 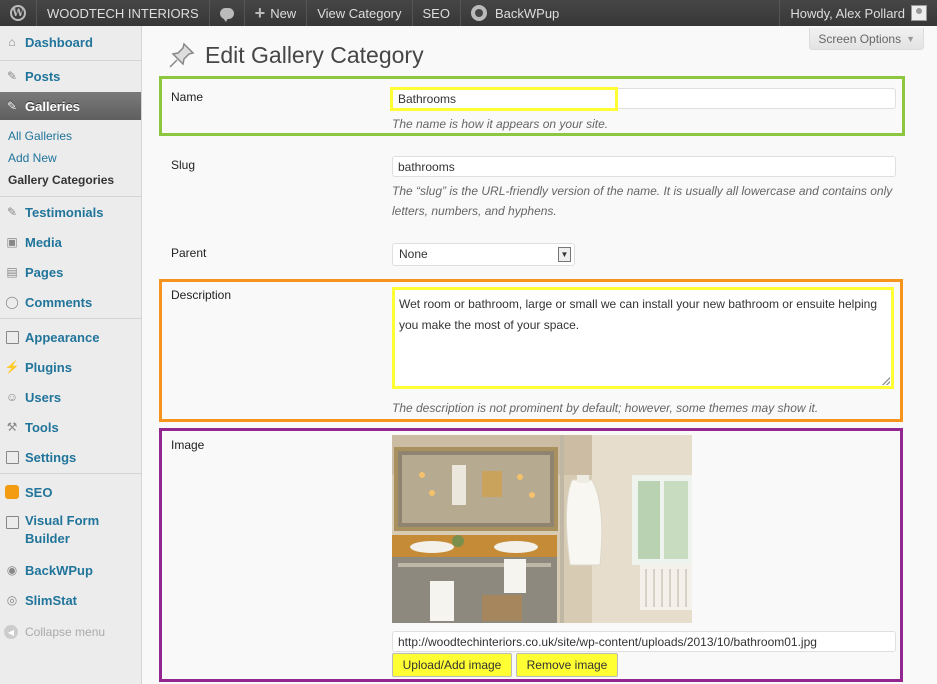 What do you see at coordinates (12, 337) in the screenshot?
I see `appearance-icon` at bounding box center [12, 337].